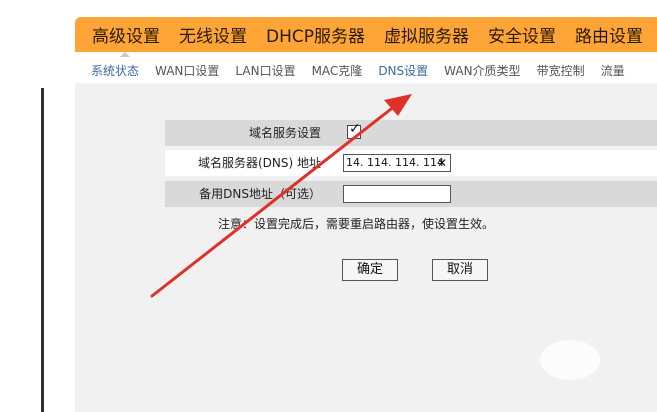  What do you see at coordinates (482, 70) in the screenshot?
I see `subtab-wan-media-type: WAN介质类型` at bounding box center [482, 70].